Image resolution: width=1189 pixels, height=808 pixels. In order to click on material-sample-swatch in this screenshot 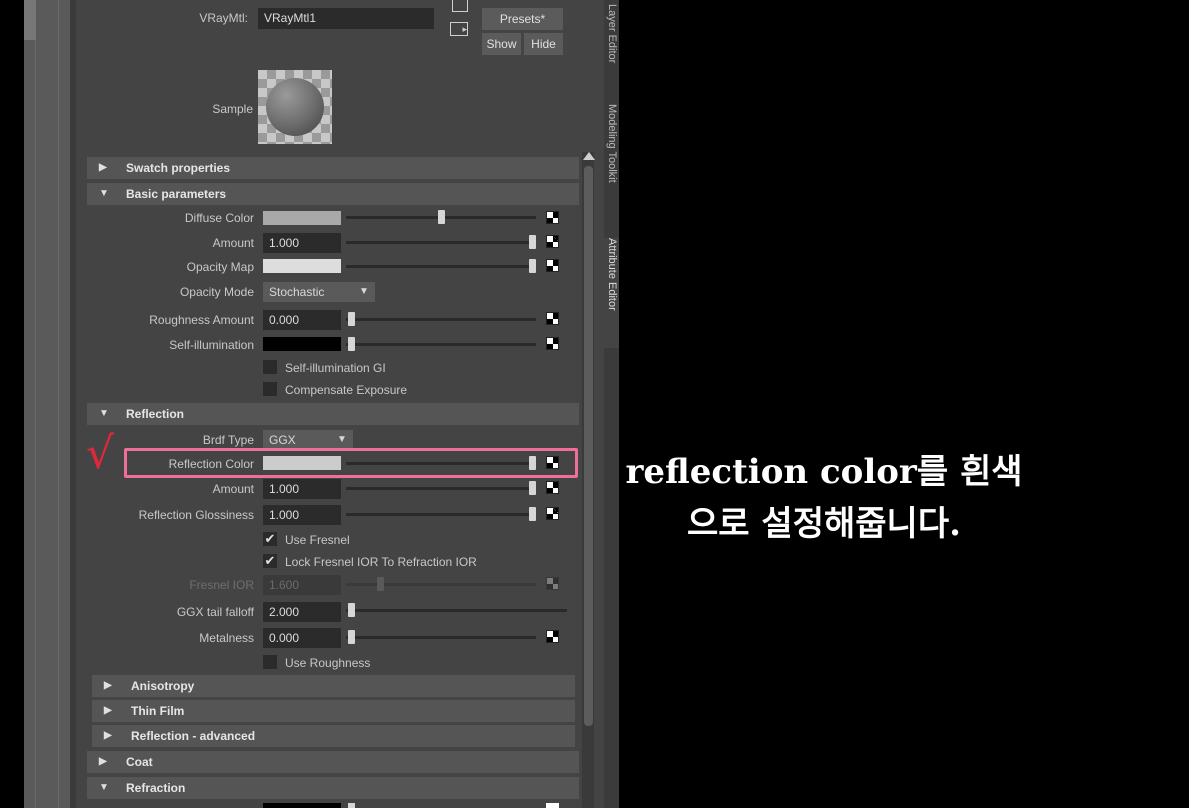, I will do `click(295, 107)`.